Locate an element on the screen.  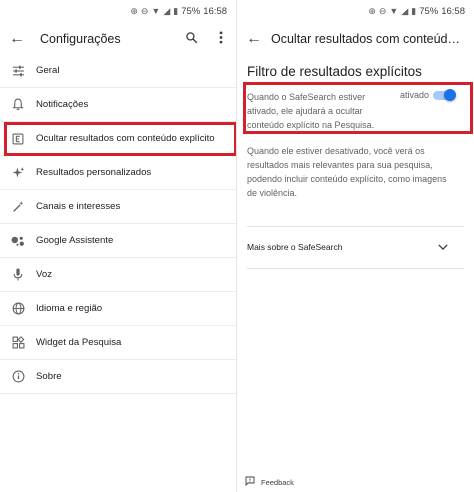
menu-item-label: Voz is located at coordinates (44, 274).